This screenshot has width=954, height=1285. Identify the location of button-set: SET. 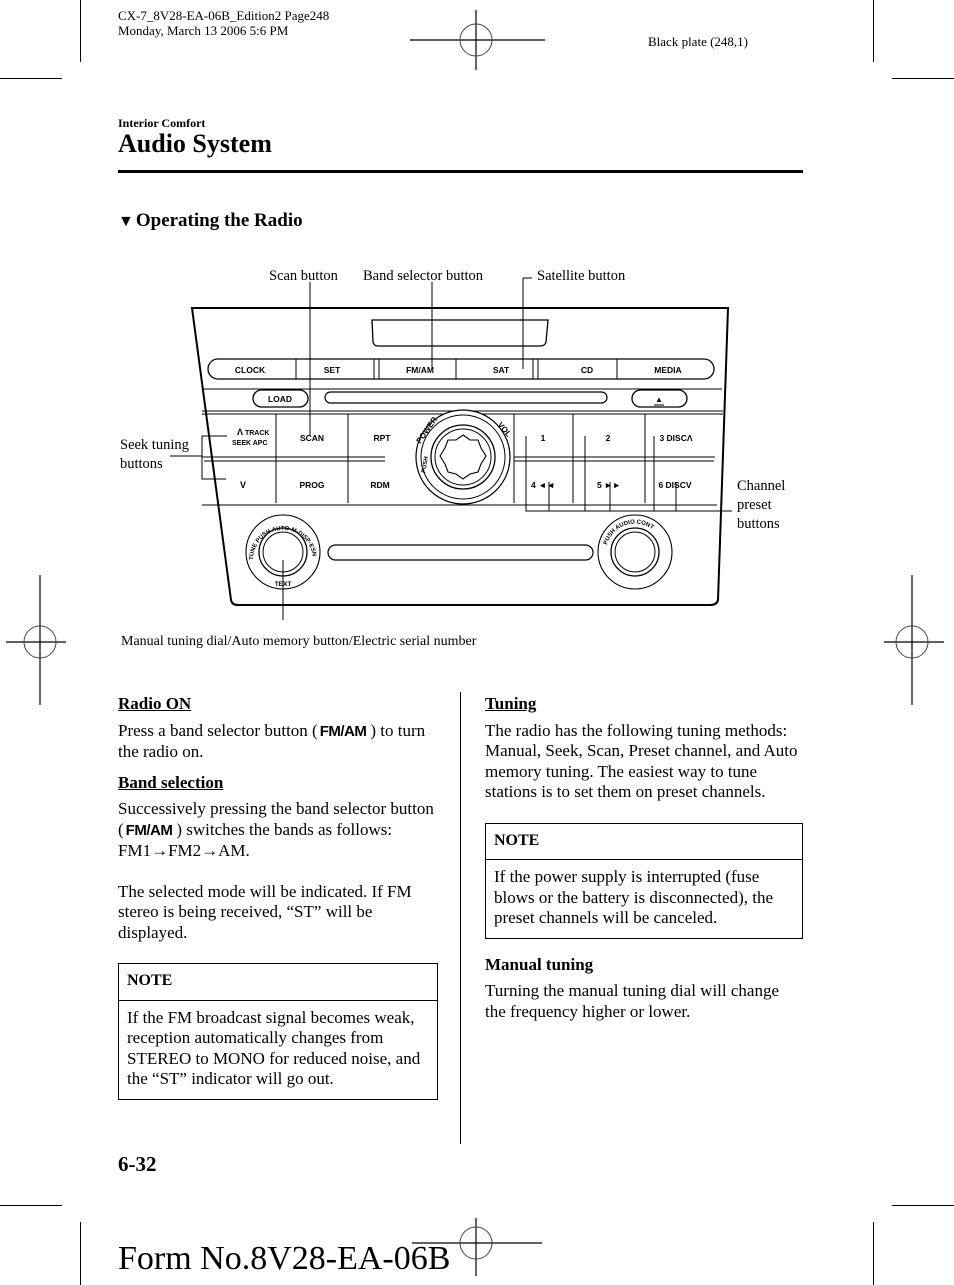
(332, 370).